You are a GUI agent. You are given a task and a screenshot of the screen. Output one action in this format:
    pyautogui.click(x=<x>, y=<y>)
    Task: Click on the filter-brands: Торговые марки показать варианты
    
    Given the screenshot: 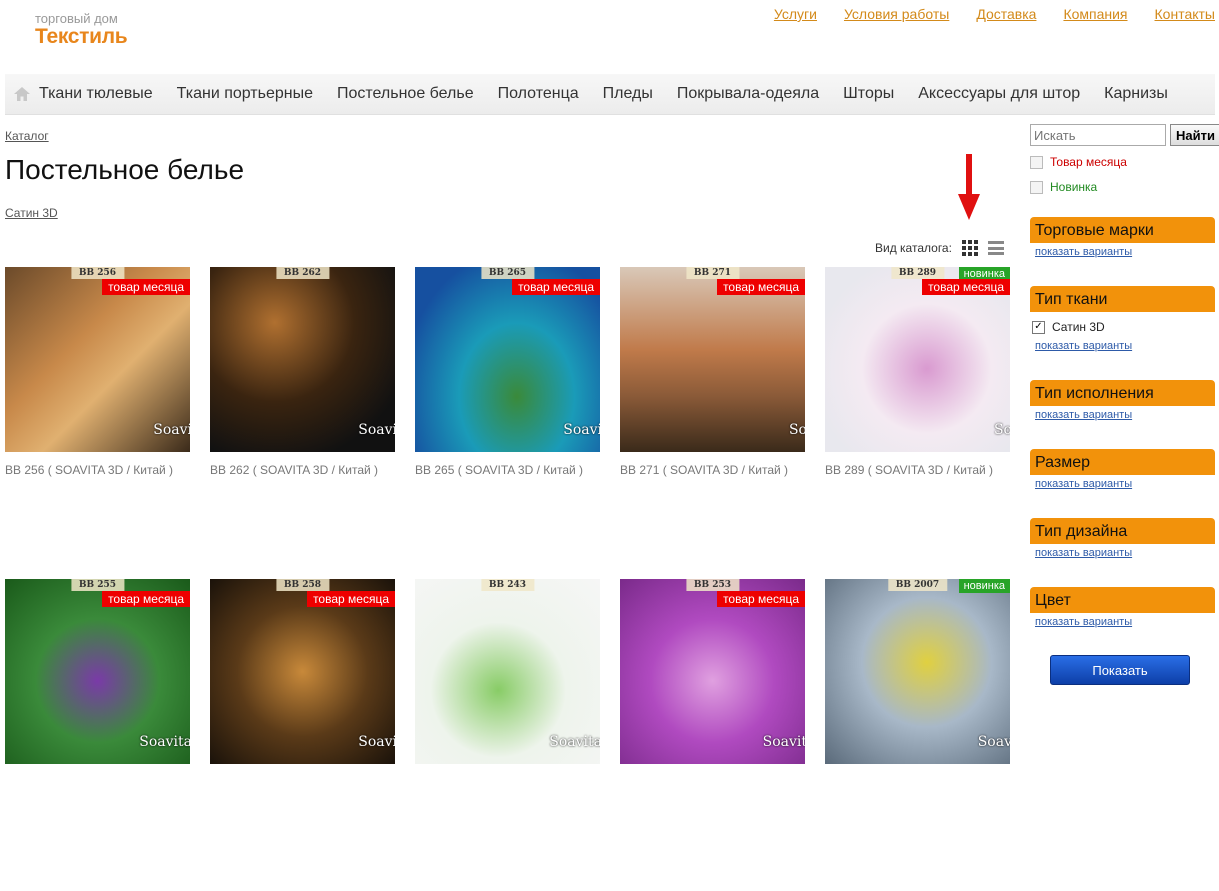 What is the action you would take?
    pyautogui.click(x=1122, y=237)
    